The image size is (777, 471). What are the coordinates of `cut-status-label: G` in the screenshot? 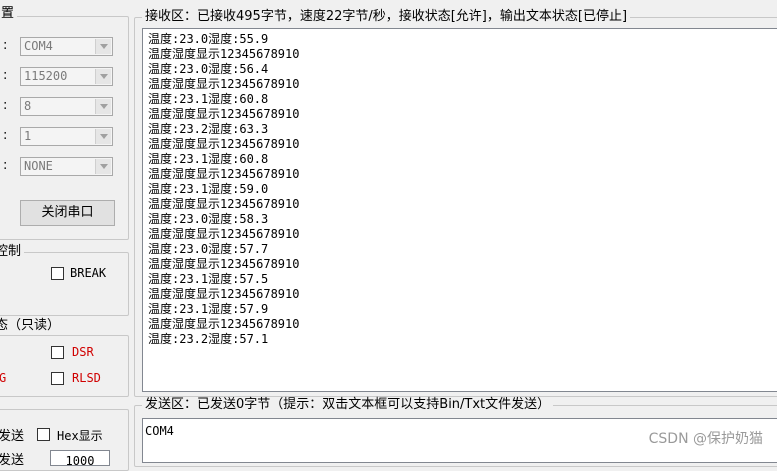 It's located at (3, 378).